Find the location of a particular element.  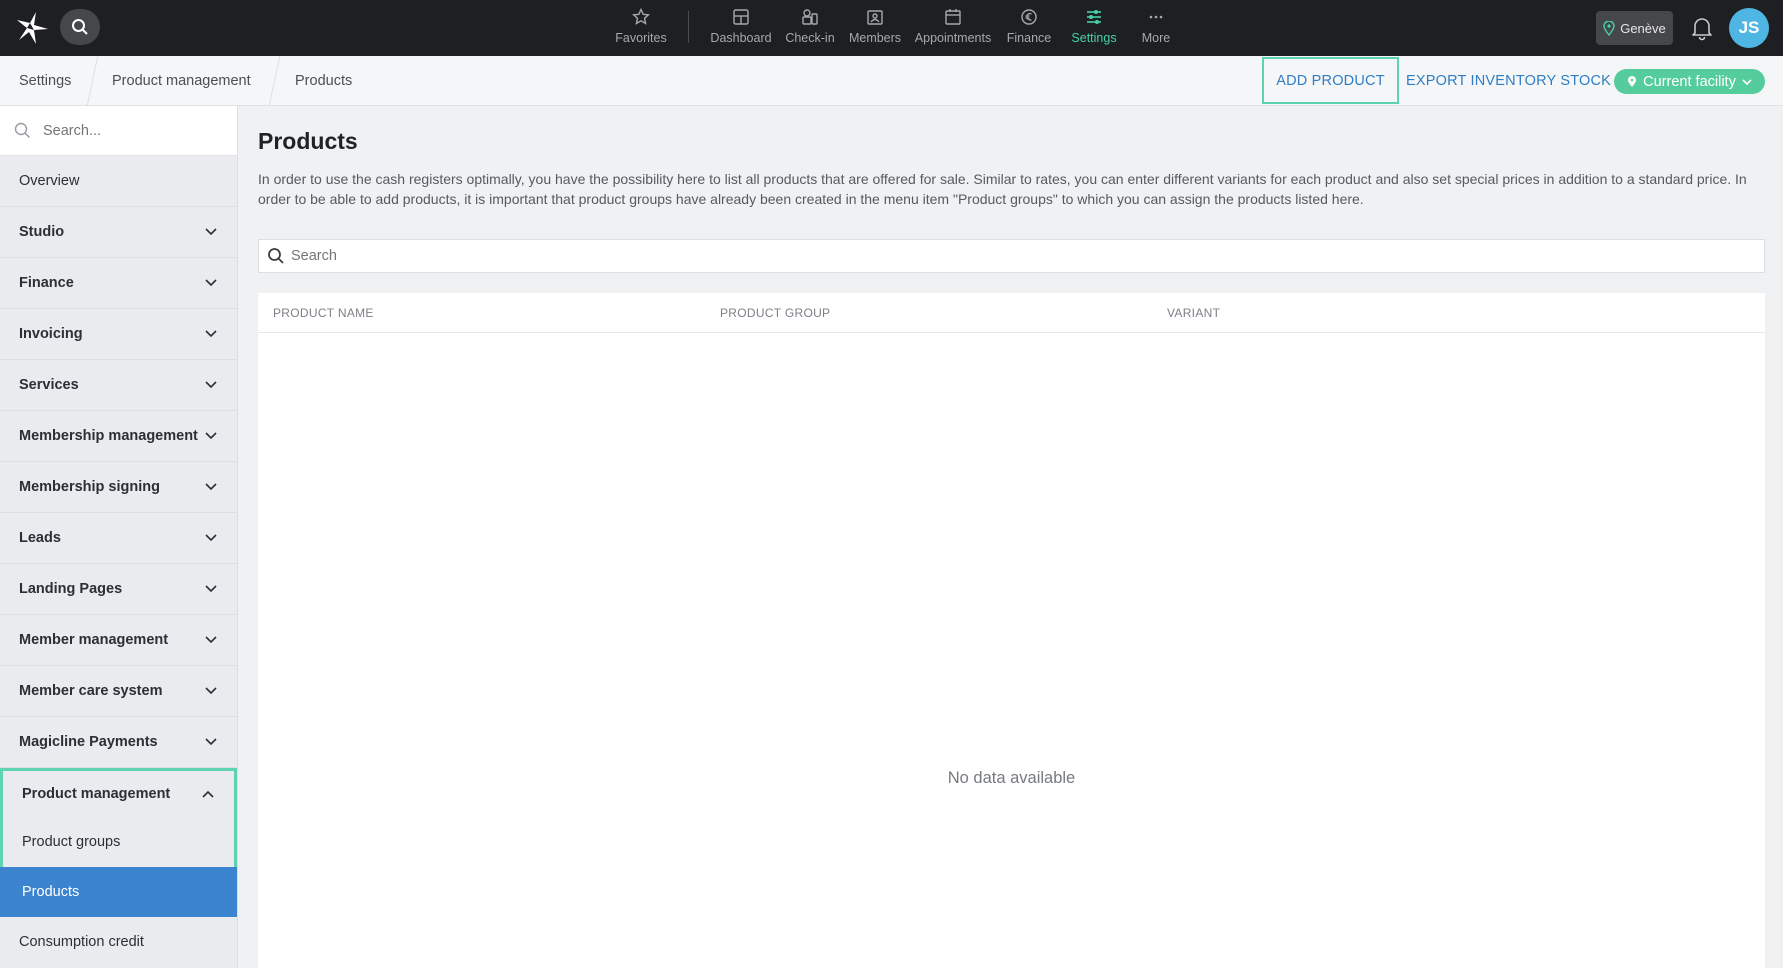

location-button: Genève is located at coordinates (1634, 28).